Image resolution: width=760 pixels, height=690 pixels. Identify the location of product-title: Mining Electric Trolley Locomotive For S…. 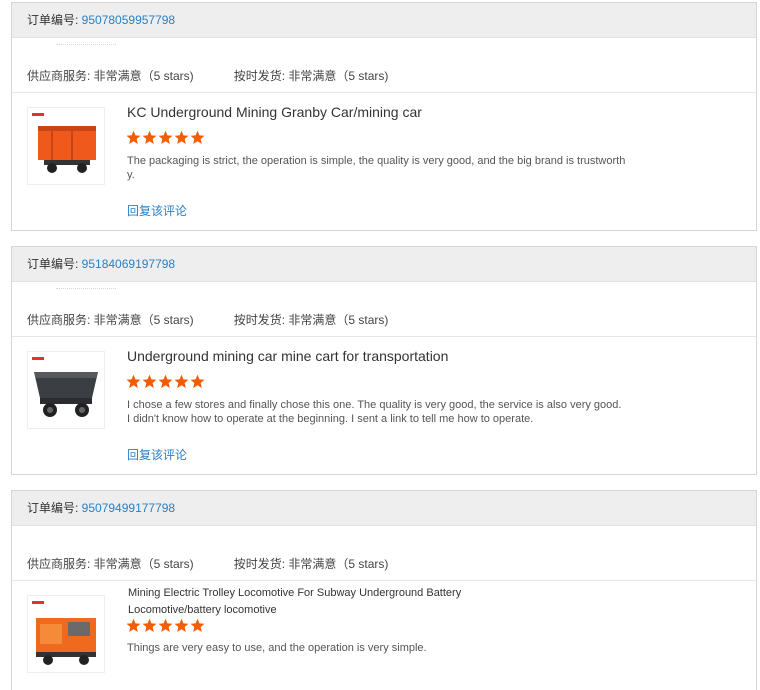
(308, 602).